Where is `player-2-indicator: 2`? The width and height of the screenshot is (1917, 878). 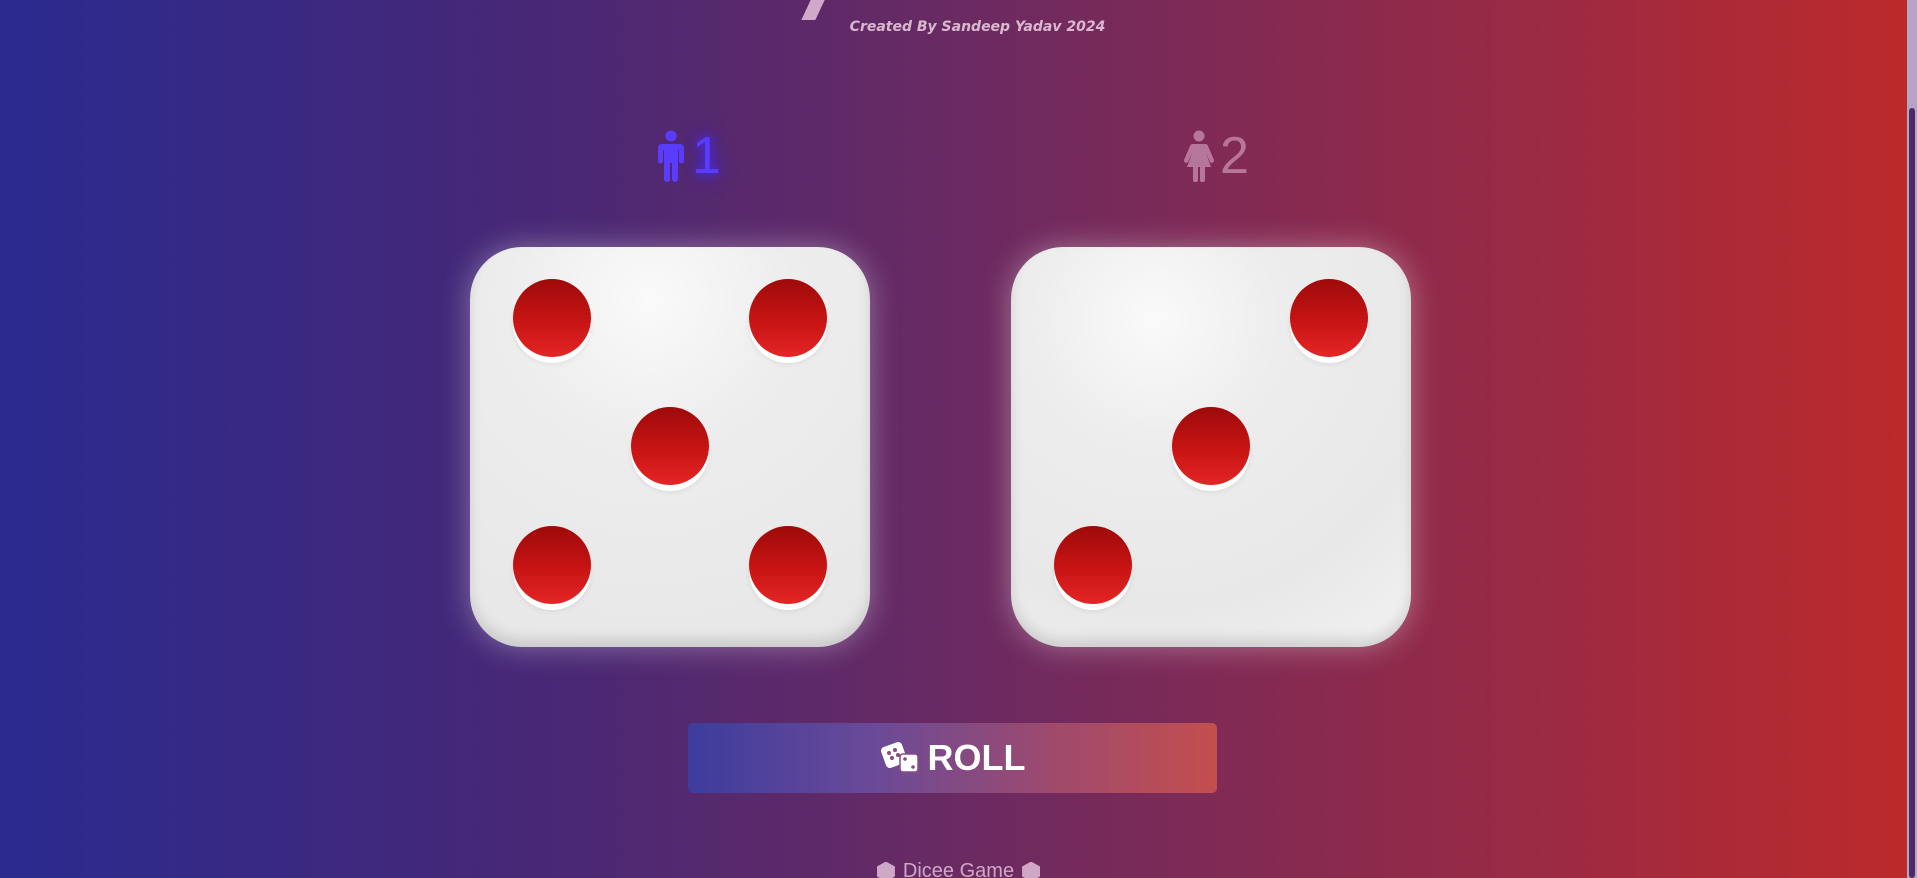 player-2-indicator: 2 is located at coordinates (1215, 156).